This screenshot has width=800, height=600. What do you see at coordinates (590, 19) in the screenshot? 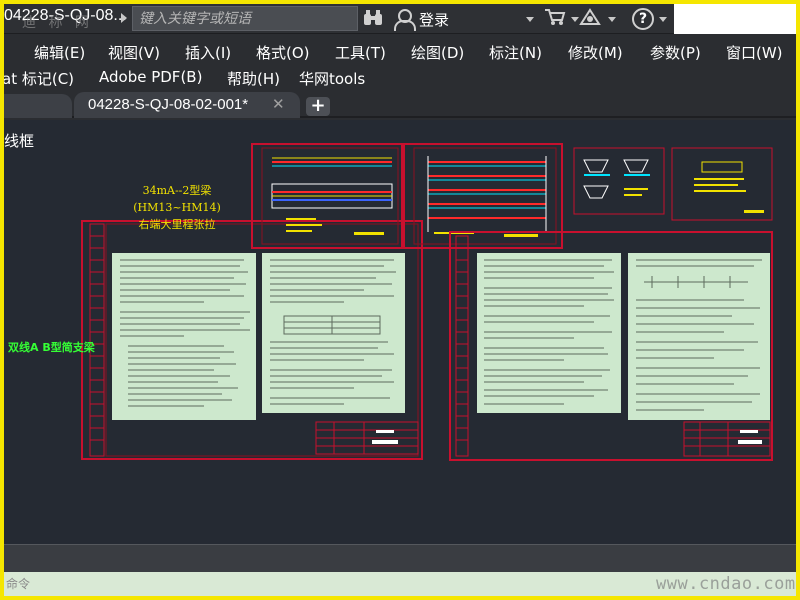
I see `exchange-icon` at bounding box center [590, 19].